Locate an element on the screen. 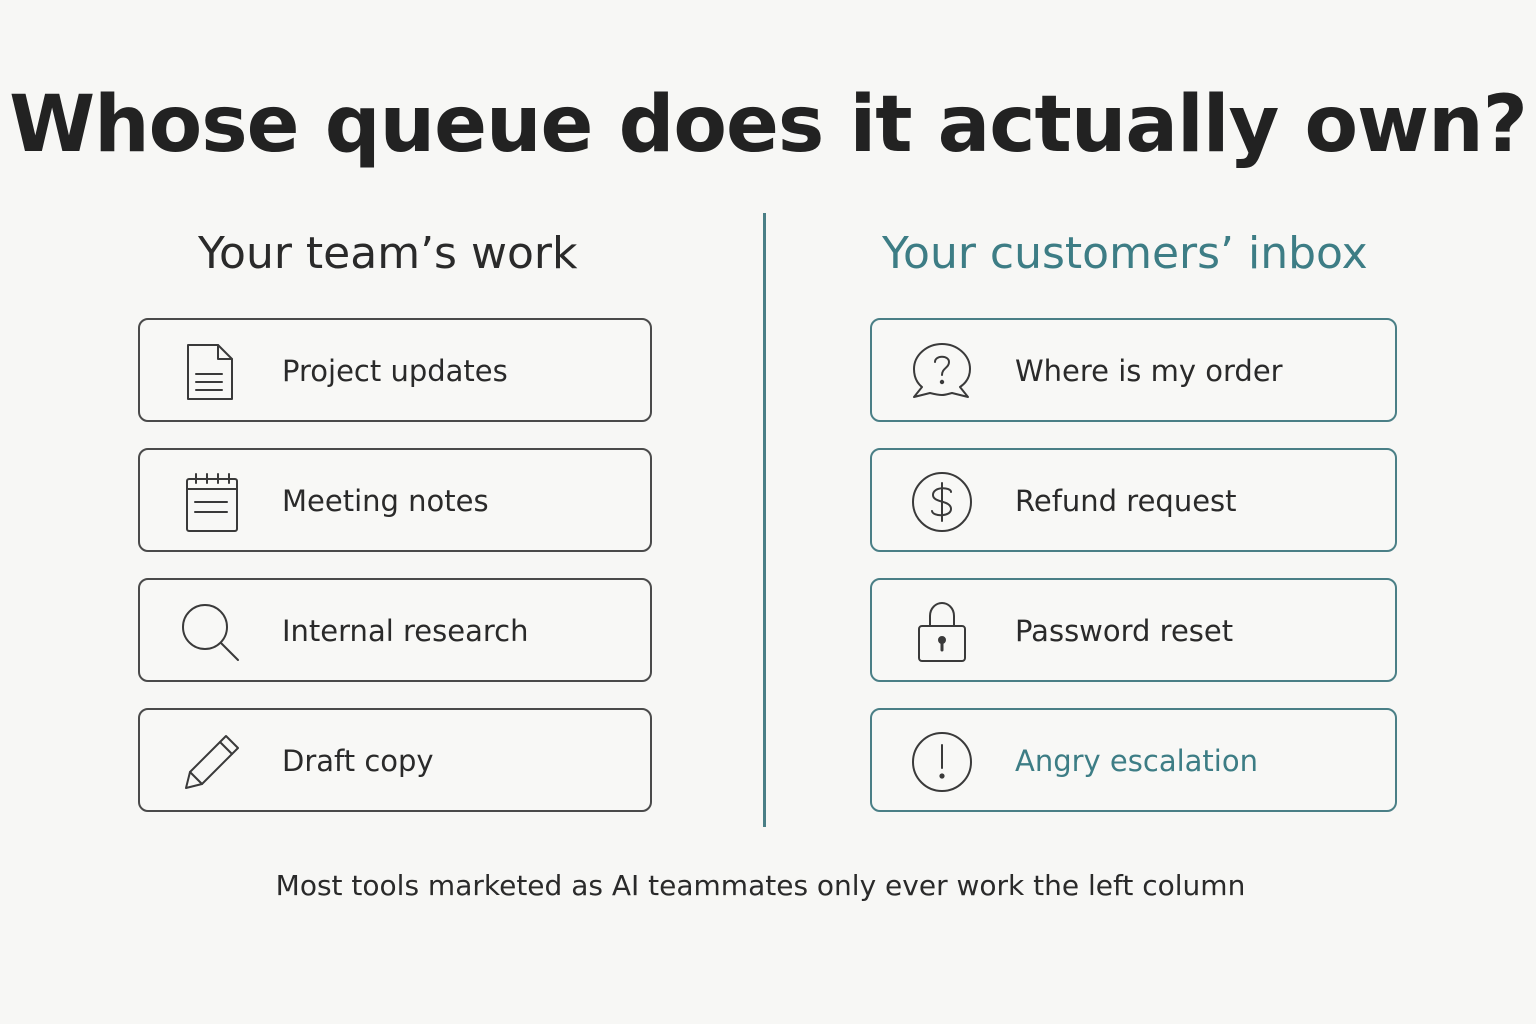 The height and width of the screenshot is (1024, 1536). card-internal-research: Internal research is located at coordinates (395, 630).